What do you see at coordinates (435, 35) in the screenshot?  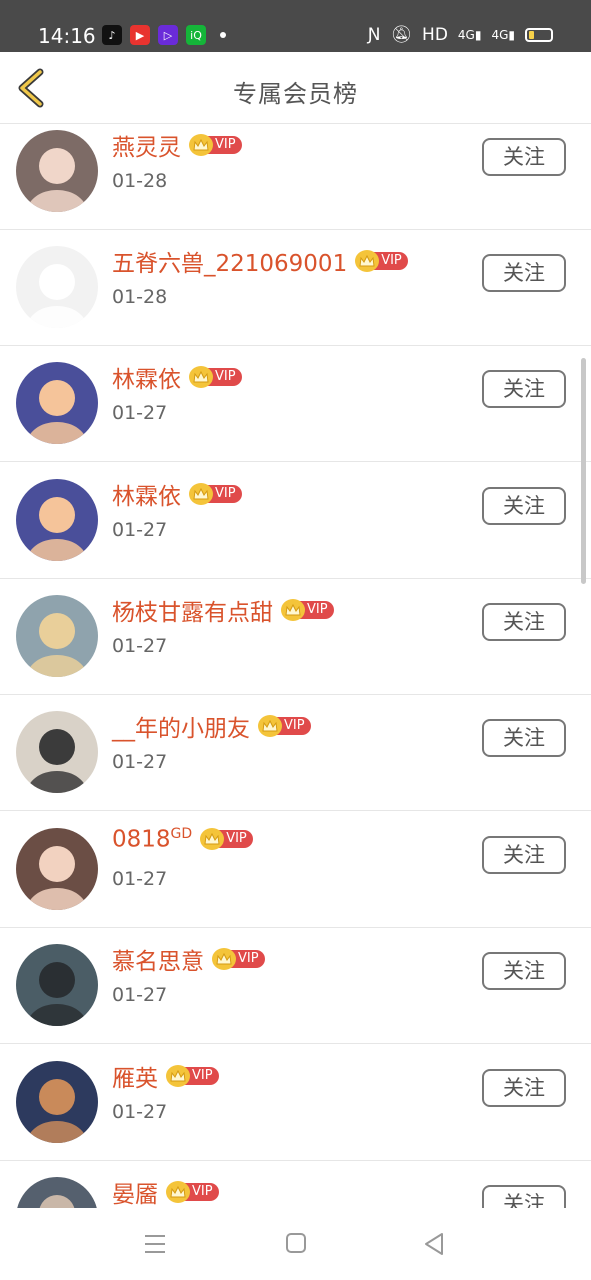 I see `hd-label: HD` at bounding box center [435, 35].